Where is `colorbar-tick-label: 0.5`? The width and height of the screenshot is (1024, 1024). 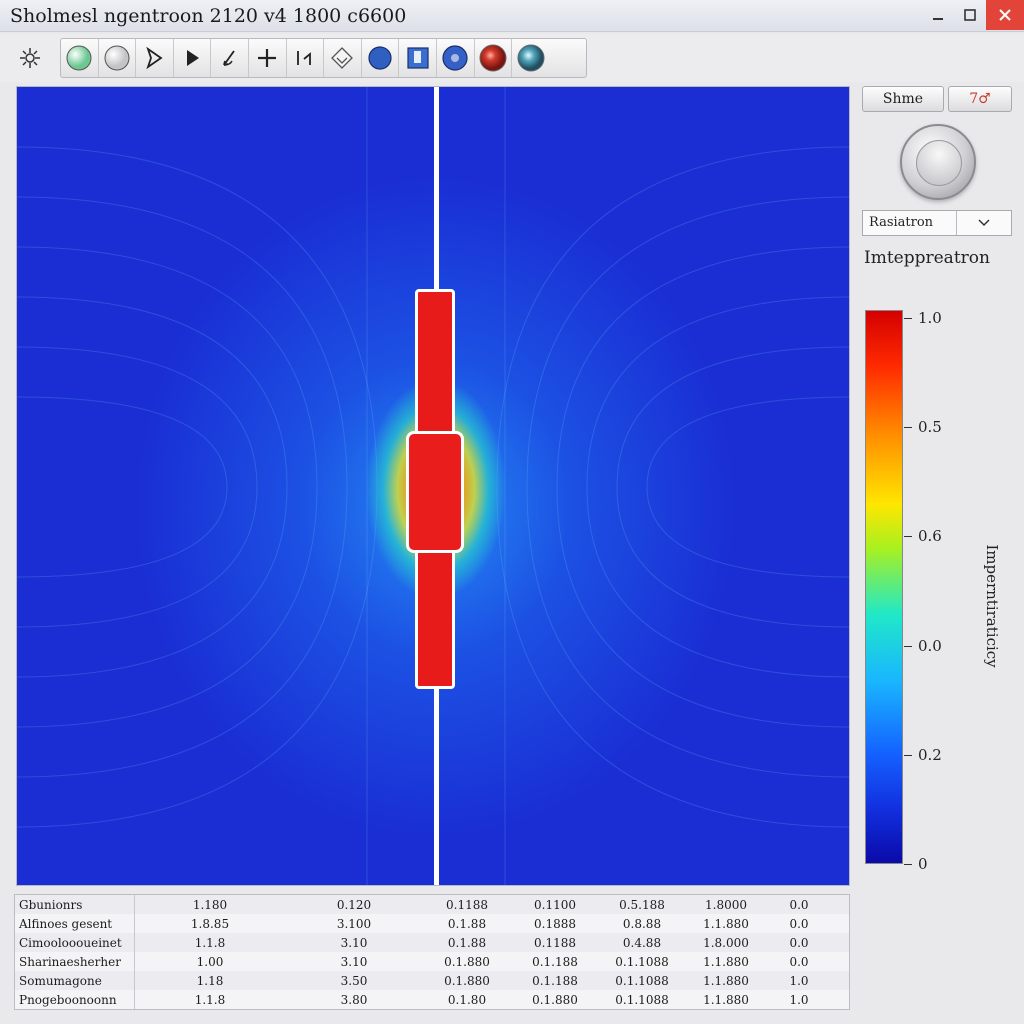 colorbar-tick-label: 0.5 is located at coordinates (930, 427).